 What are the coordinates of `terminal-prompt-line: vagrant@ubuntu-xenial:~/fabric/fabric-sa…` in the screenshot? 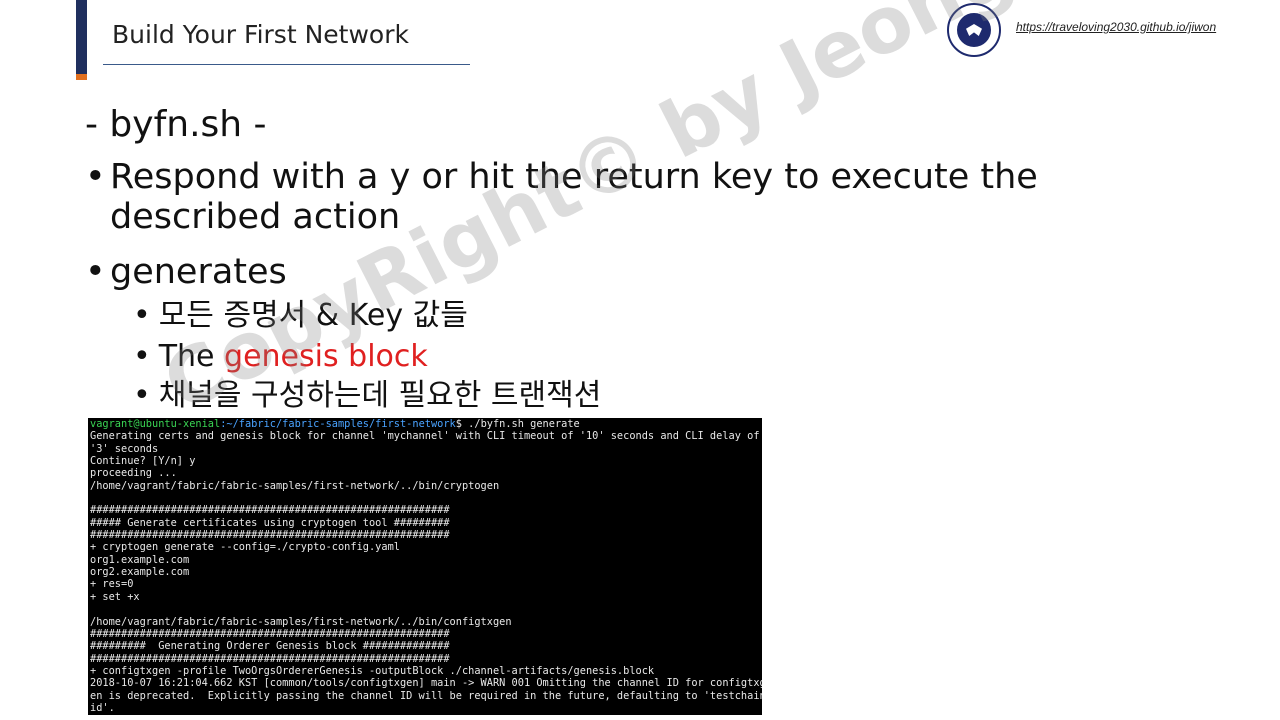 It's located at (425, 424).